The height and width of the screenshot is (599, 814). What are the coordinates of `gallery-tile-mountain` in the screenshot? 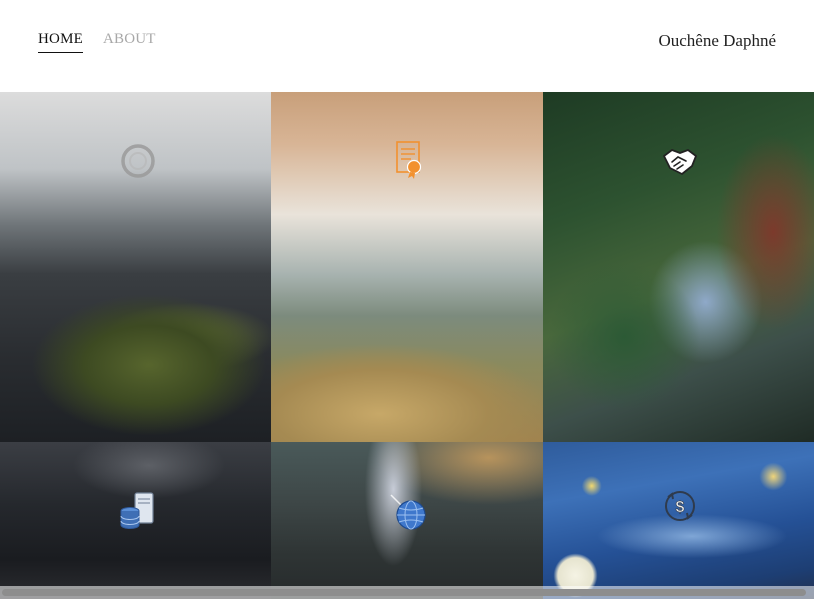 It's located at (135, 520).